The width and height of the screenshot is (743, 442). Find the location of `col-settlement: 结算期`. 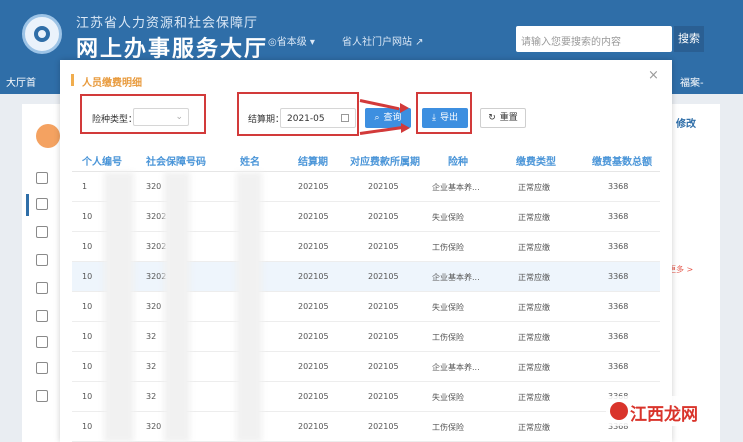

col-settlement: 结算期 is located at coordinates (313, 162).